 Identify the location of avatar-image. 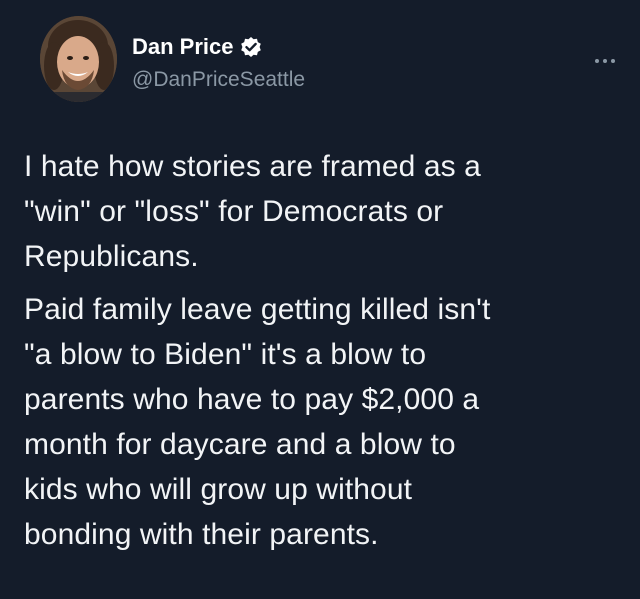
(78, 59).